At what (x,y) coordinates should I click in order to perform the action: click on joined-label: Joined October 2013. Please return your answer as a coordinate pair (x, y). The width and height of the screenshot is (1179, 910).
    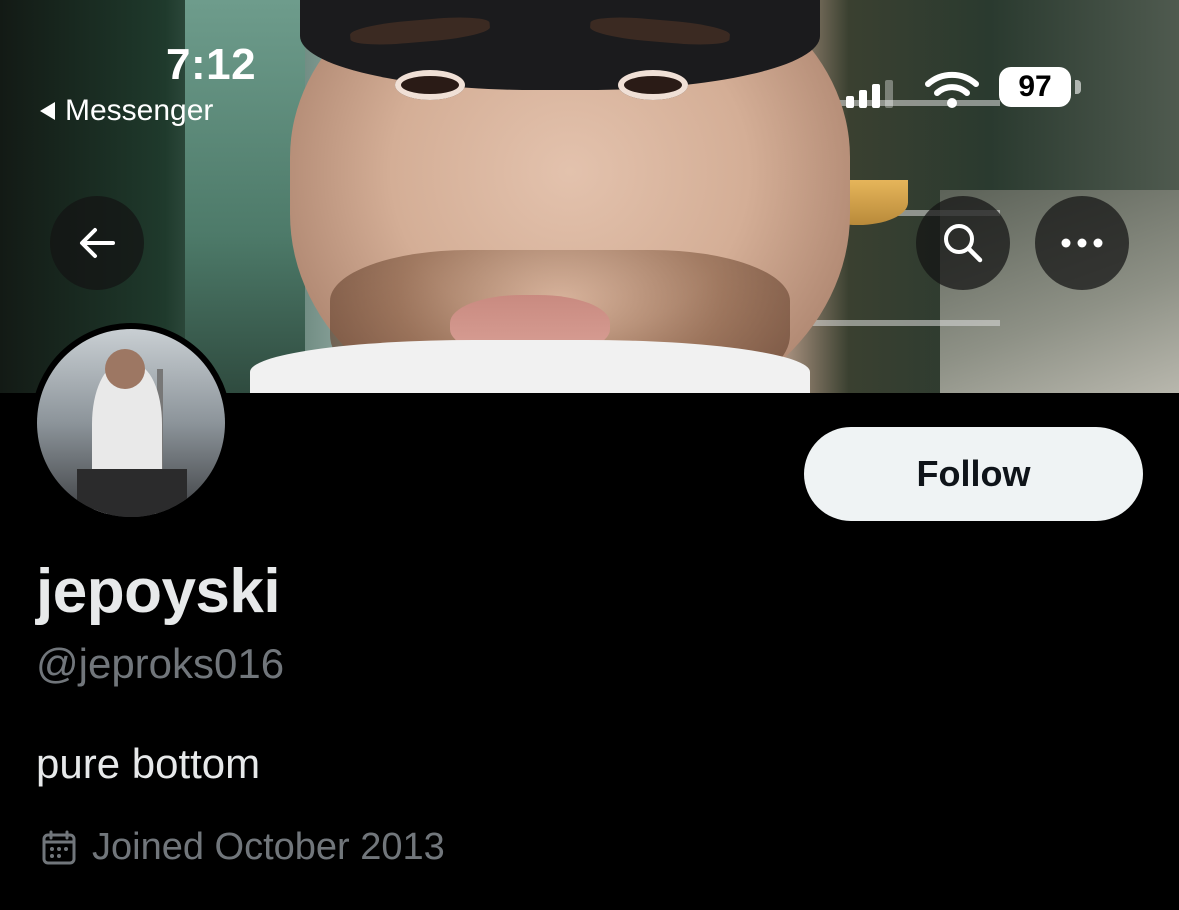
    Looking at the image, I should click on (268, 847).